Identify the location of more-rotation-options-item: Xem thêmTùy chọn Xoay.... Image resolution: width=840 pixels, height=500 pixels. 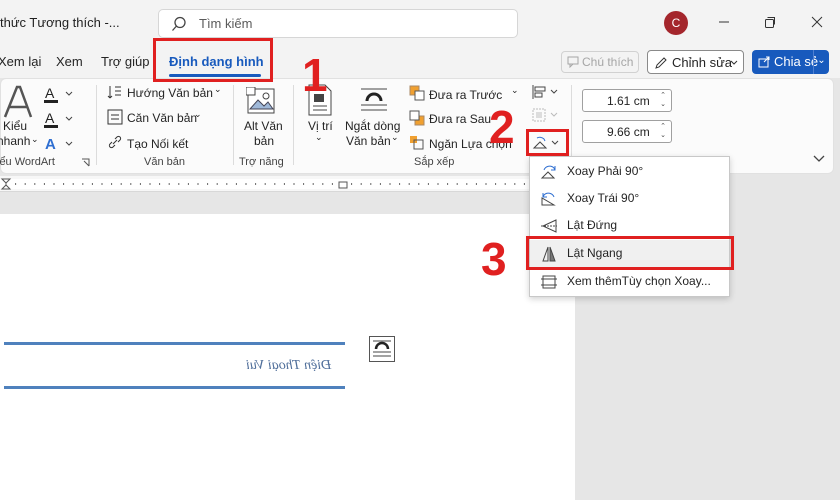
(629, 281).